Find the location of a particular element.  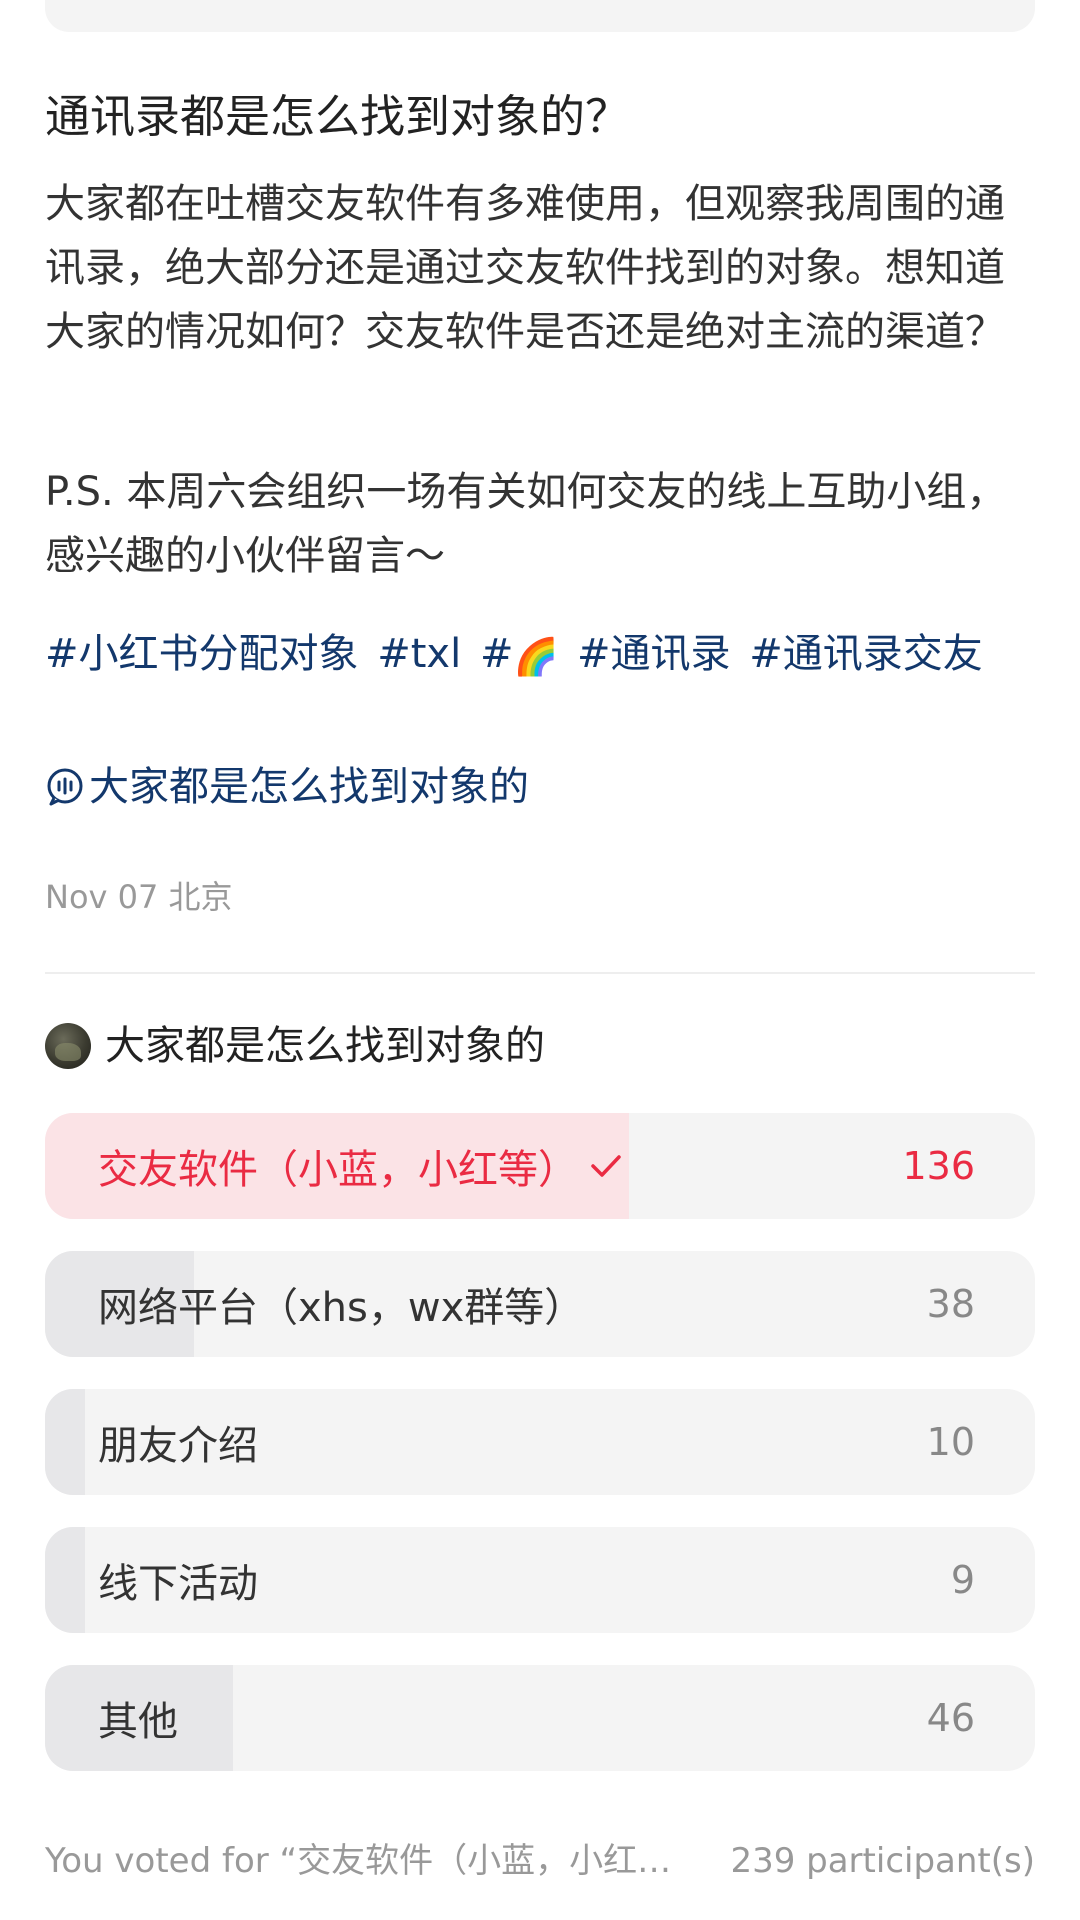

hashtag-rainbow: #🌈 is located at coordinates (519, 654).